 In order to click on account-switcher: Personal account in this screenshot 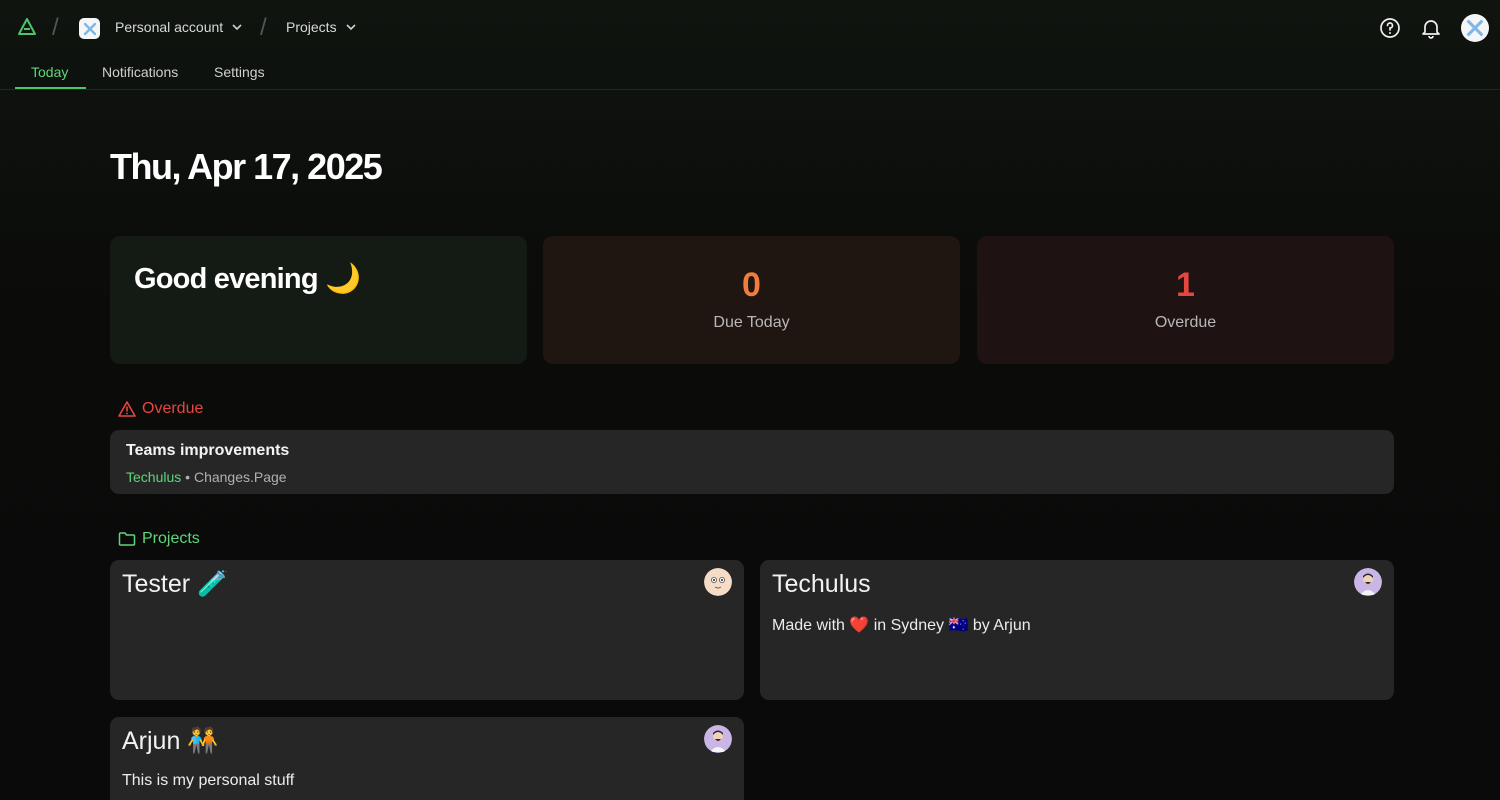, I will do `click(179, 27)`.